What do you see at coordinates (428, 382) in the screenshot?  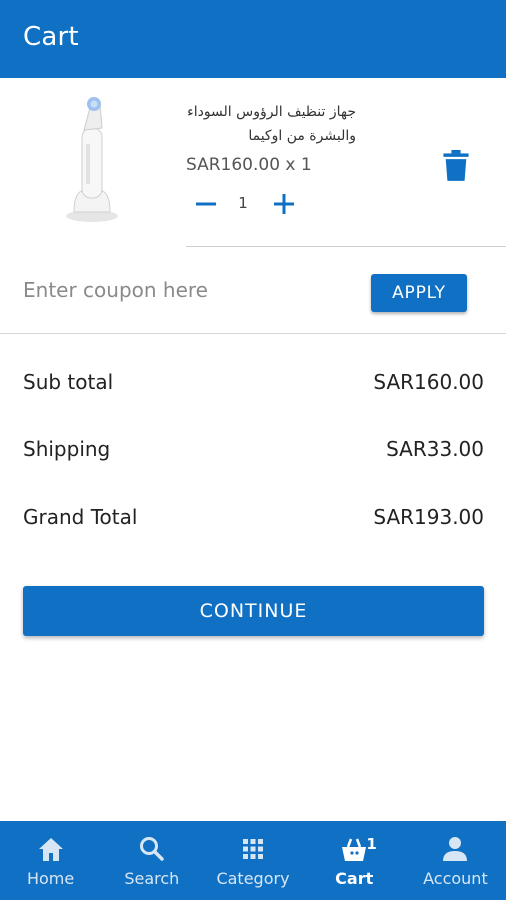 I see `subtotal-value: SAR160.00` at bounding box center [428, 382].